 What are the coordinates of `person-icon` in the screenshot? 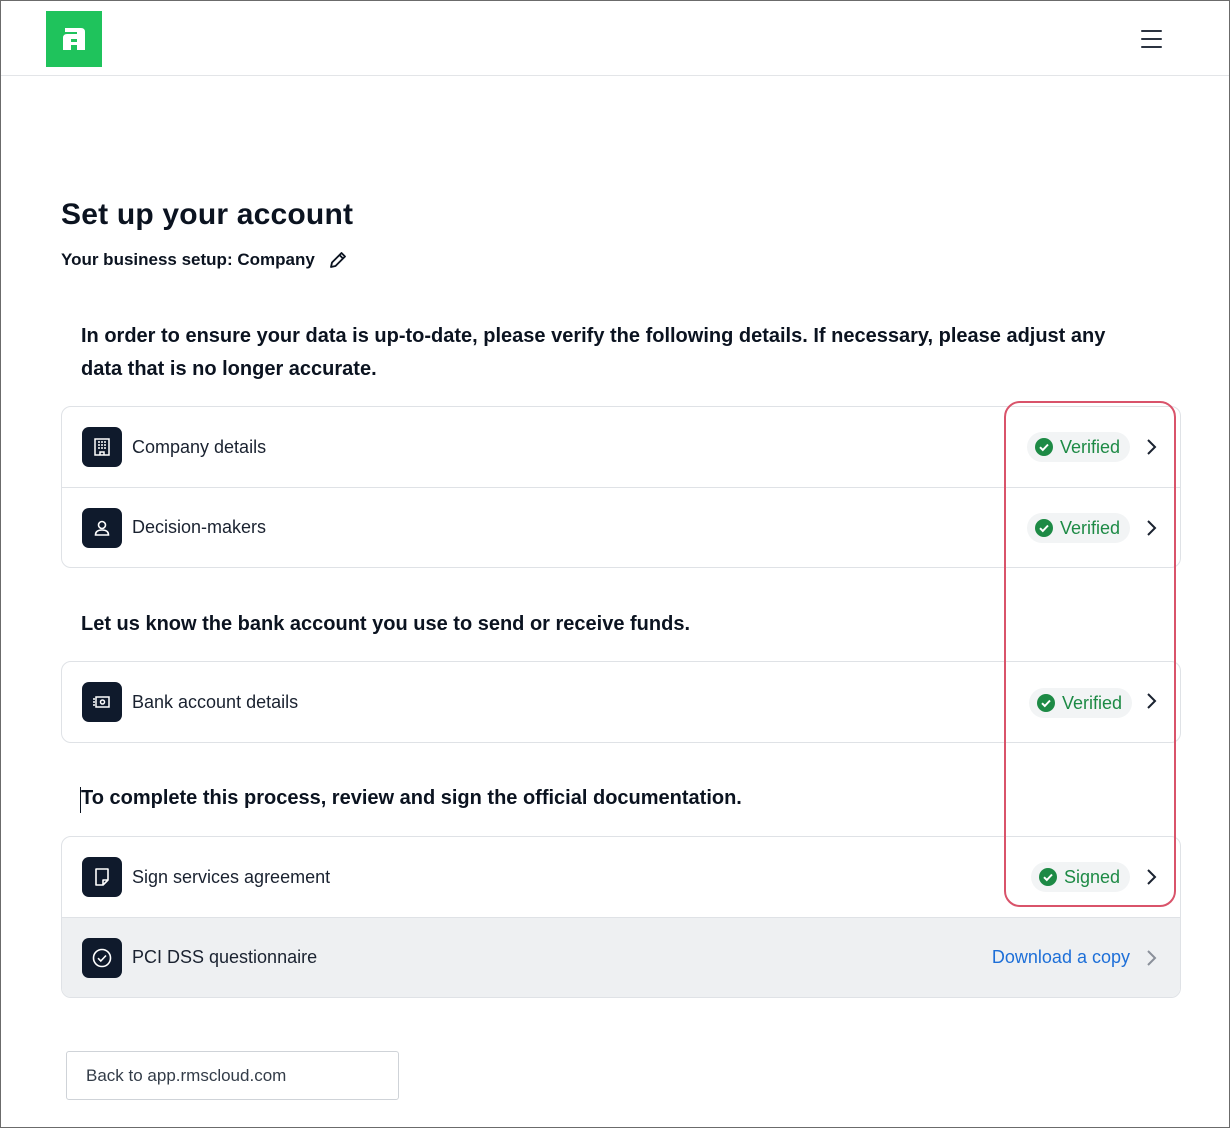 It's located at (102, 527).